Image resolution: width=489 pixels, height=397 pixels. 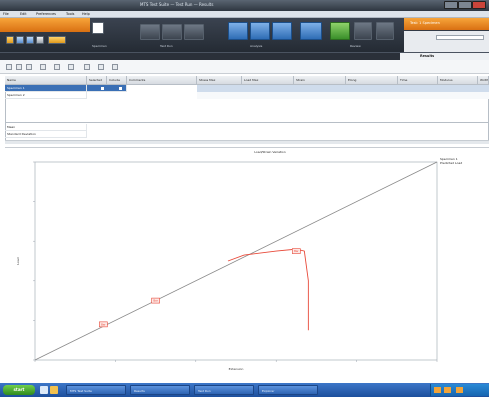 I want to click on config-icon, so click(x=57, y=40).